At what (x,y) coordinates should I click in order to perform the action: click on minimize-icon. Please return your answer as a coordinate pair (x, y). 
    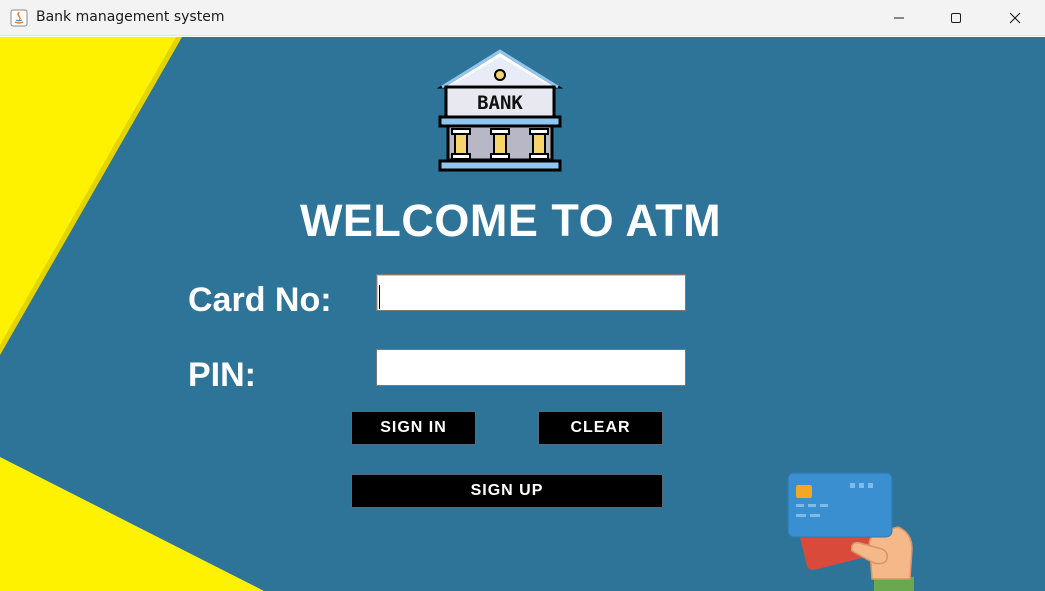
    Looking at the image, I should click on (899, 18).